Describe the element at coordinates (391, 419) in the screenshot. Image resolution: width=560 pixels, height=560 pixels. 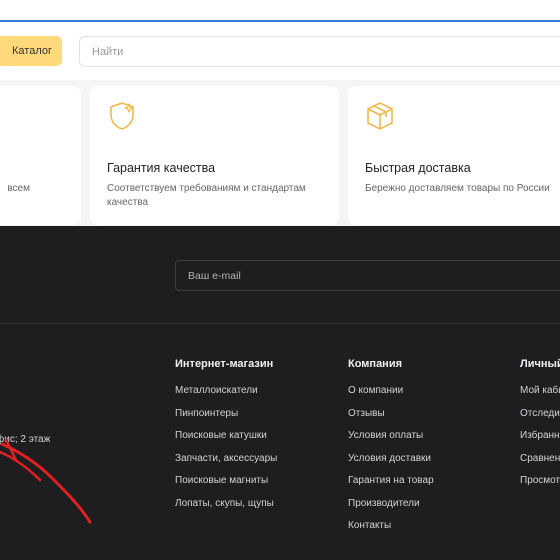
I see `footer-link: Отзывы` at that location.